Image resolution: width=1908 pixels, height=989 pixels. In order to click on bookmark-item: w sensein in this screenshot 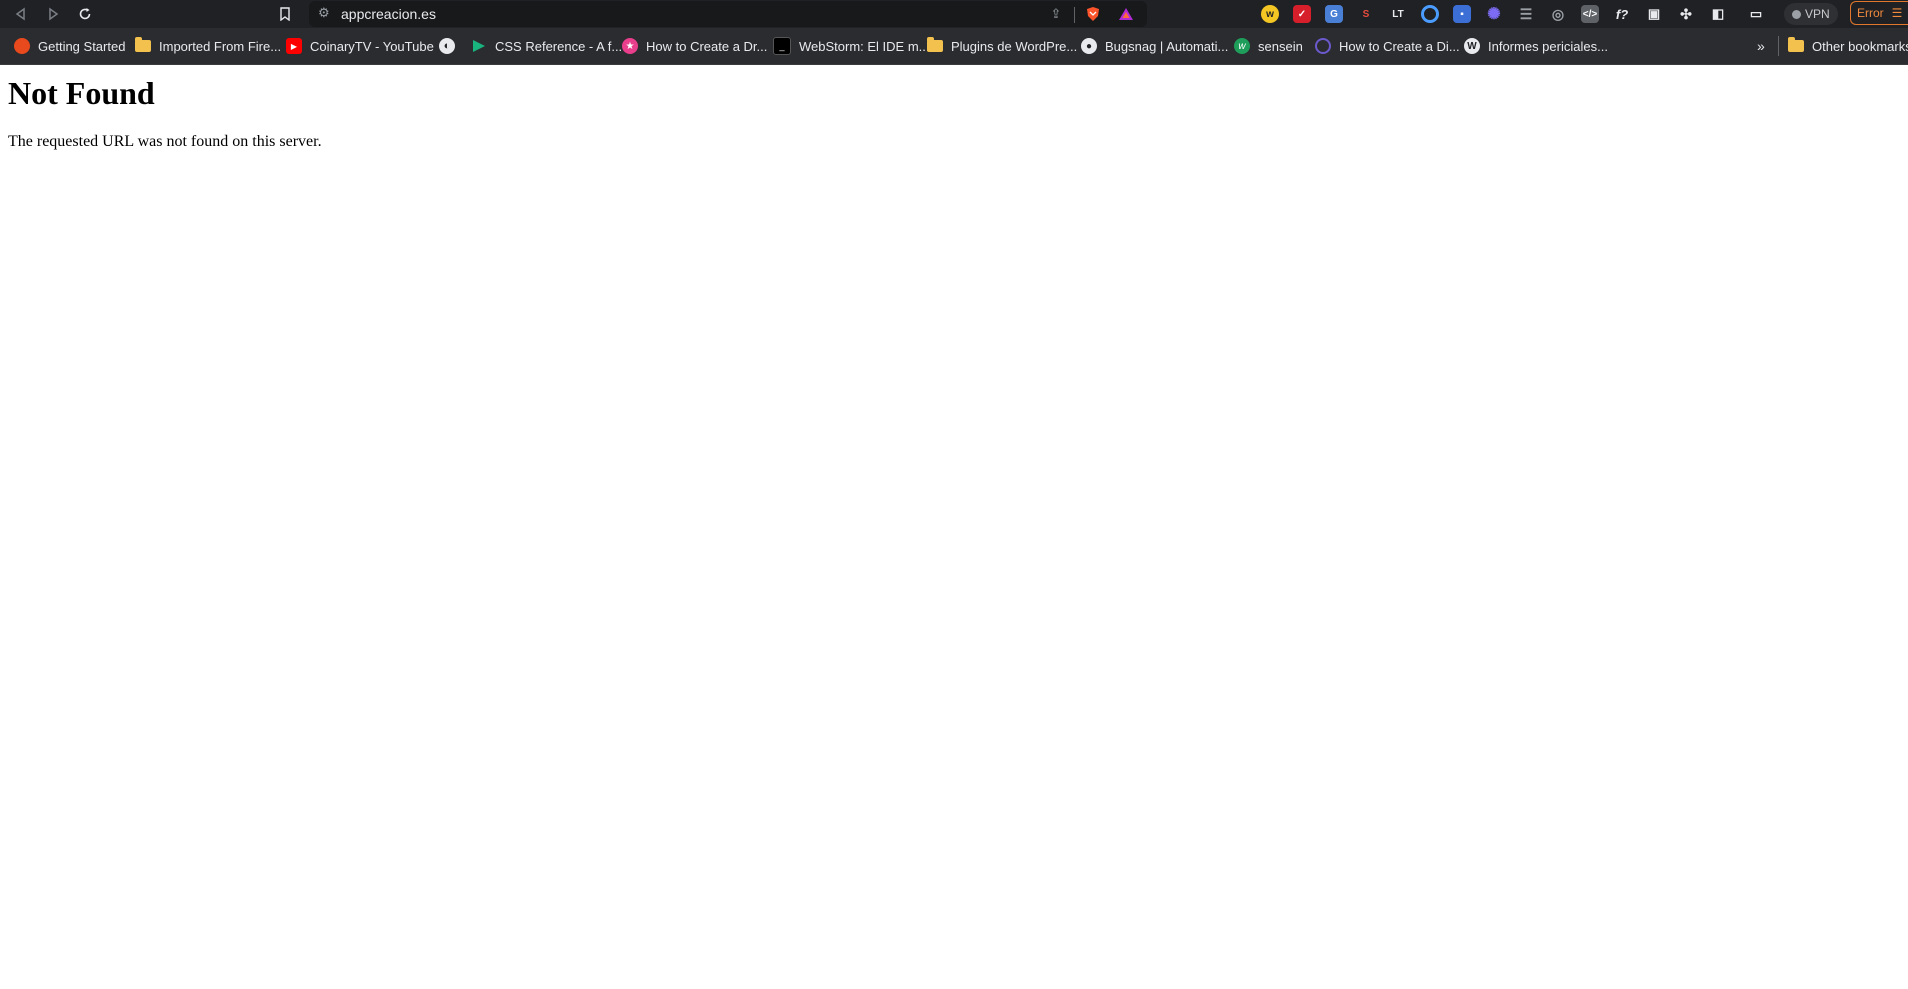, I will do `click(1268, 46)`.